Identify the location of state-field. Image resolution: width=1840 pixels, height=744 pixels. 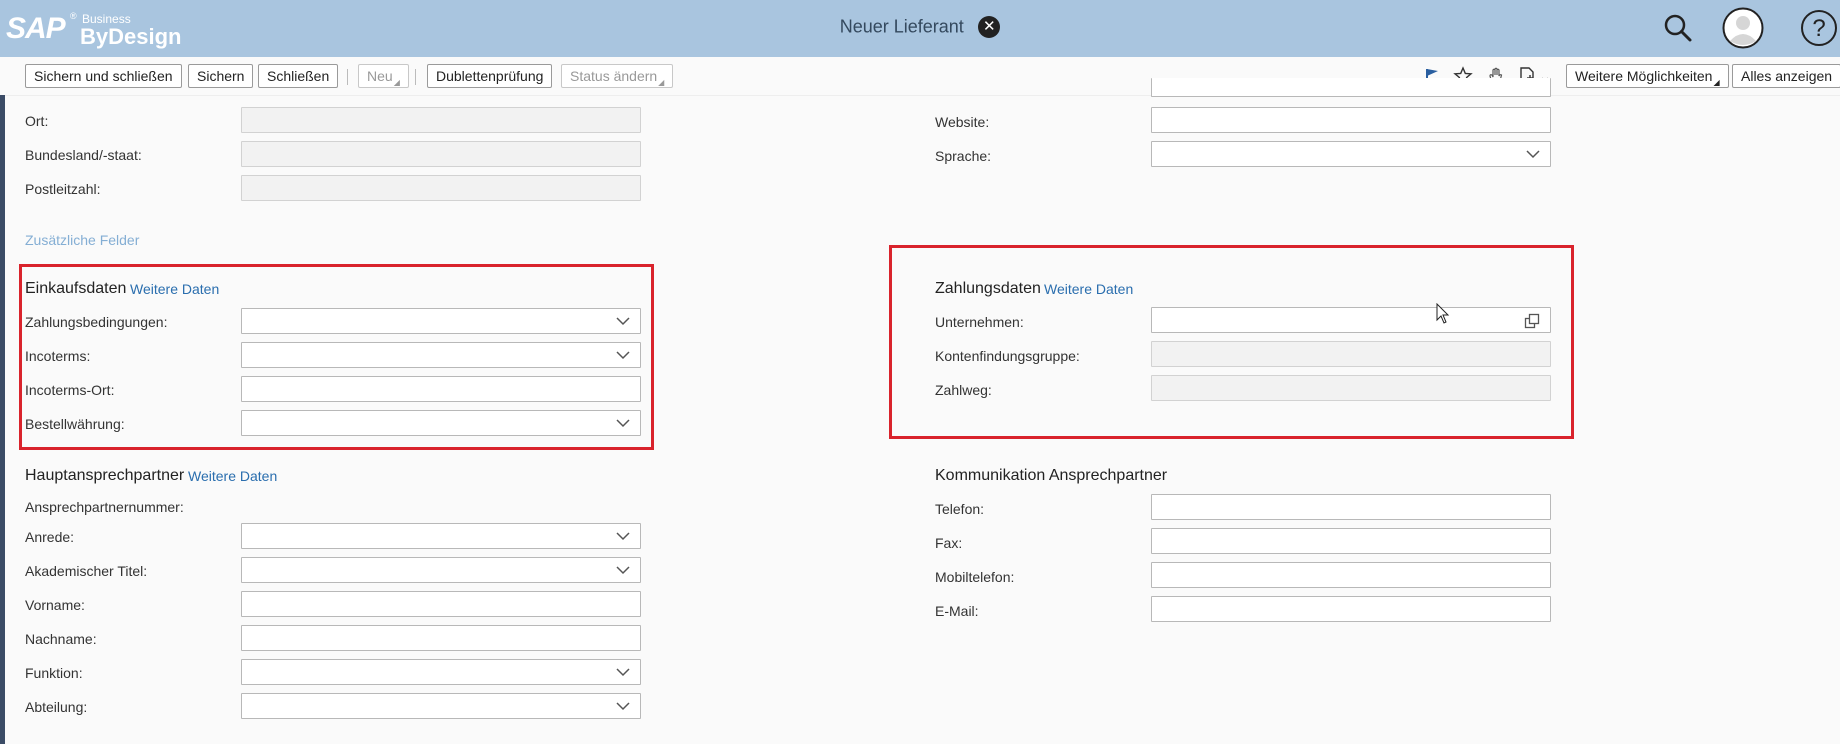
(441, 154).